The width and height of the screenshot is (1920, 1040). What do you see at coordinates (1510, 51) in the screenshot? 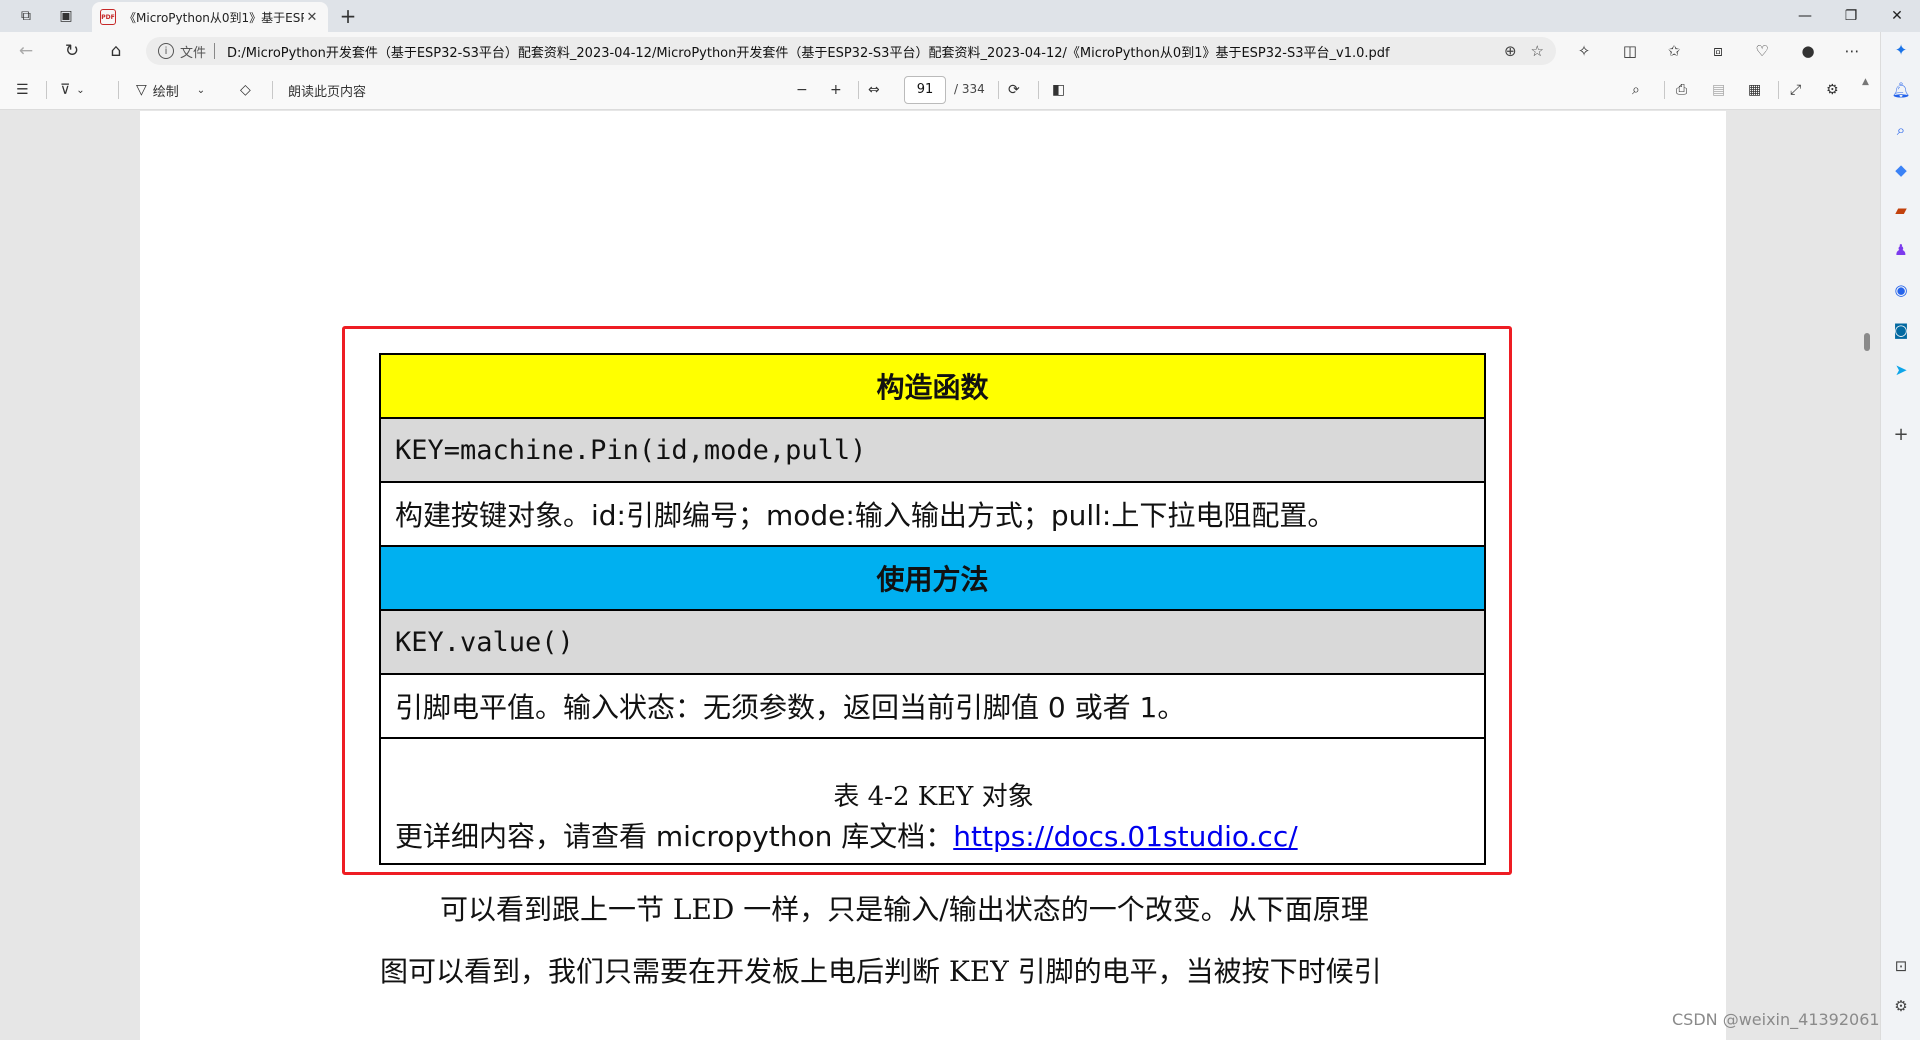
I see `zoom-icon: ⊕` at bounding box center [1510, 51].